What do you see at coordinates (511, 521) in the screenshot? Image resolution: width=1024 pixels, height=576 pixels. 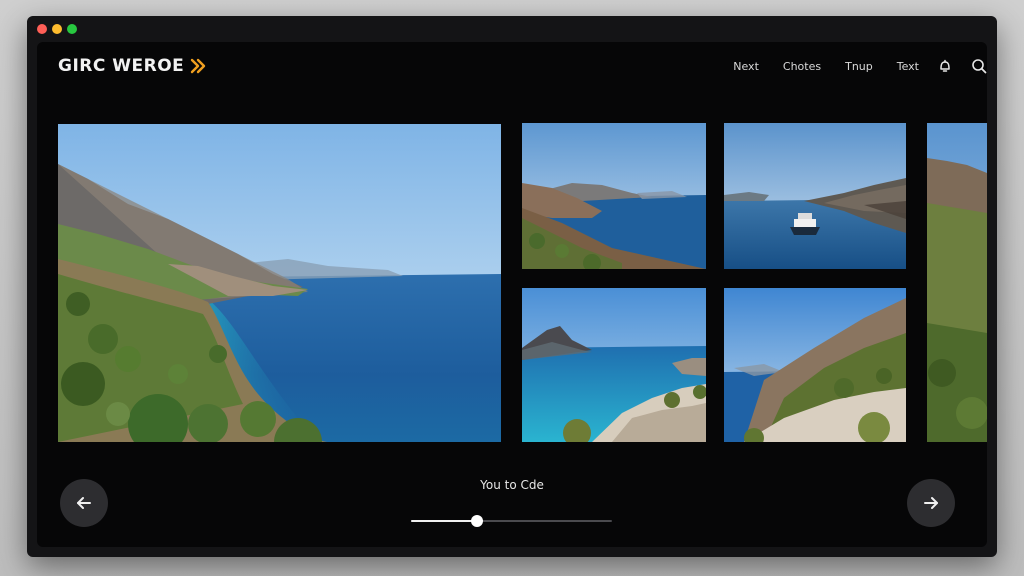 I see `progress-slider` at bounding box center [511, 521].